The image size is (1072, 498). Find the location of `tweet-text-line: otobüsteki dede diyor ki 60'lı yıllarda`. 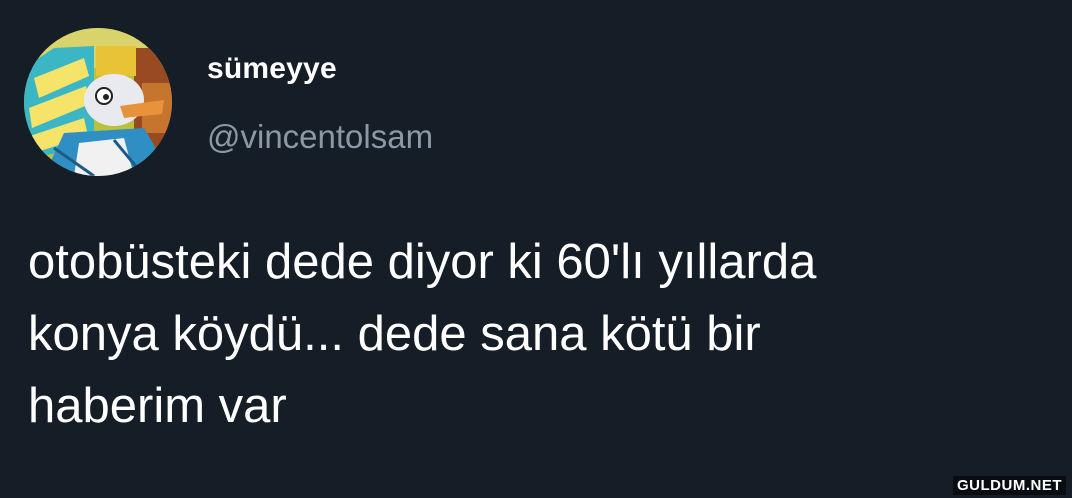

tweet-text-line: otobüsteki dede diyor ki 60'lı yıllarda is located at coordinates (422, 262).